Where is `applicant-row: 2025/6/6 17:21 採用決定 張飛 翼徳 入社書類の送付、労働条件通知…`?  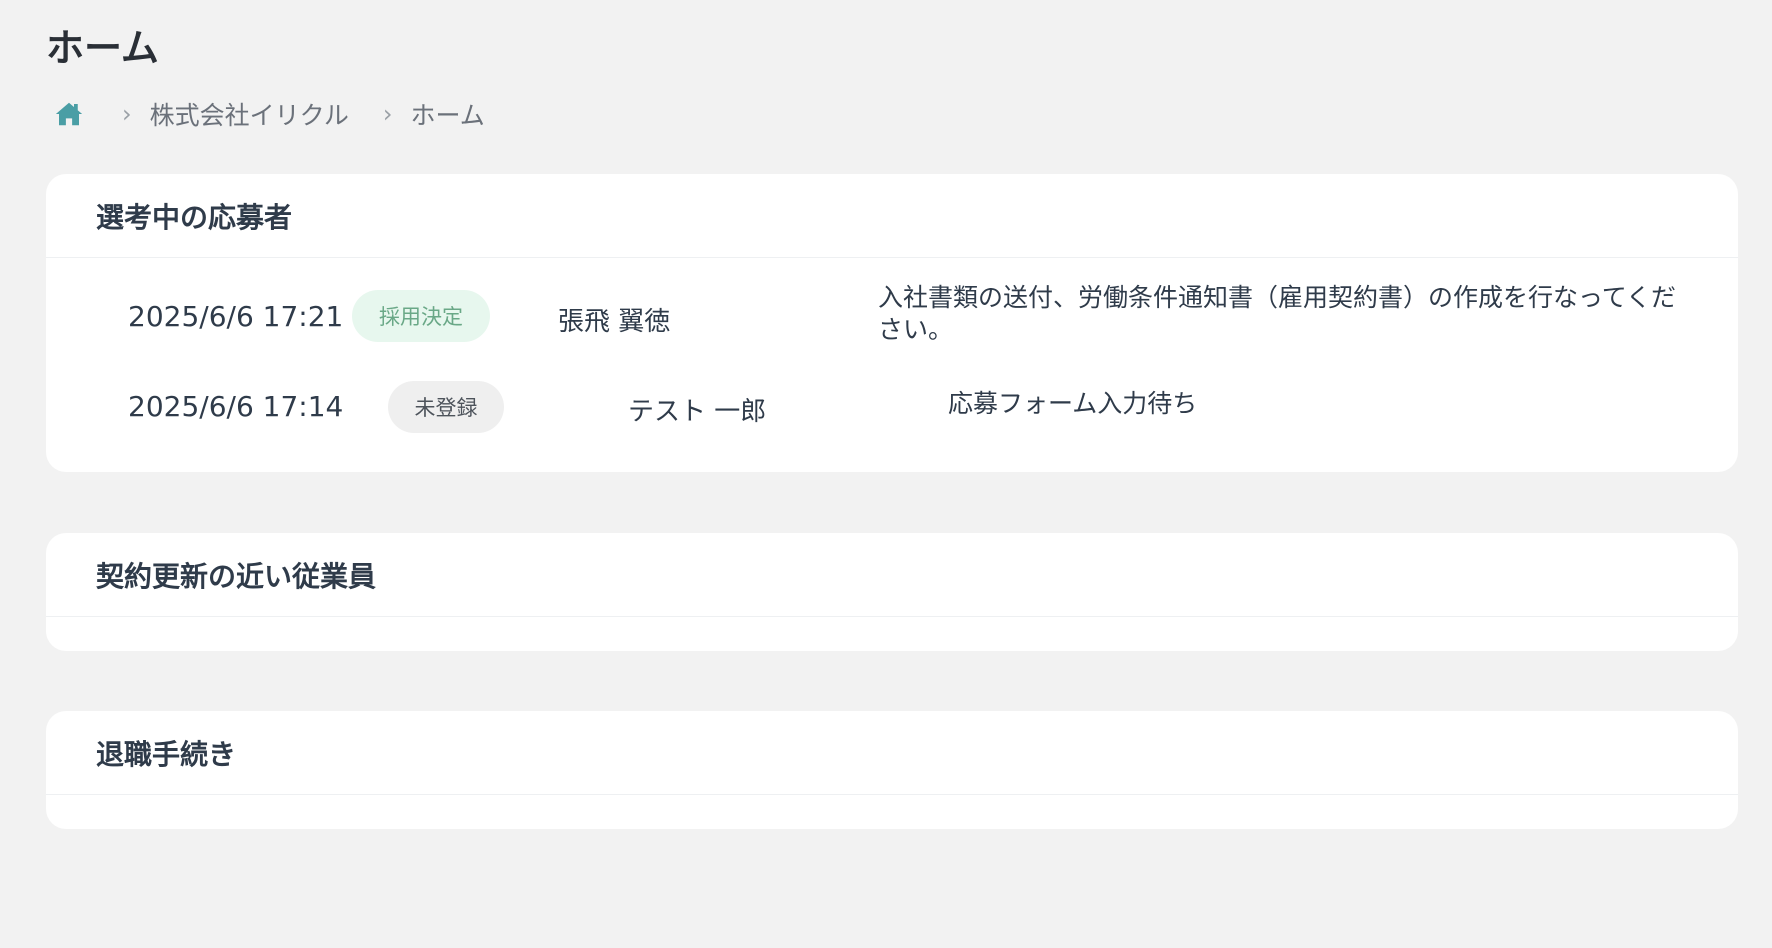 applicant-row: 2025/6/6 17:21 採用決定 張飛 翼徳 入社書類の送付、労働条件通知… is located at coordinates (892, 315).